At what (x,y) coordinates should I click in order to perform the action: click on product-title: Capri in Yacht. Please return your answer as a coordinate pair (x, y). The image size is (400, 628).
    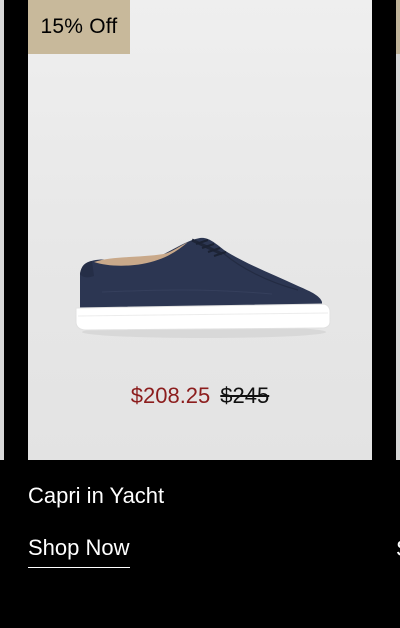
    Looking at the image, I should click on (96, 496).